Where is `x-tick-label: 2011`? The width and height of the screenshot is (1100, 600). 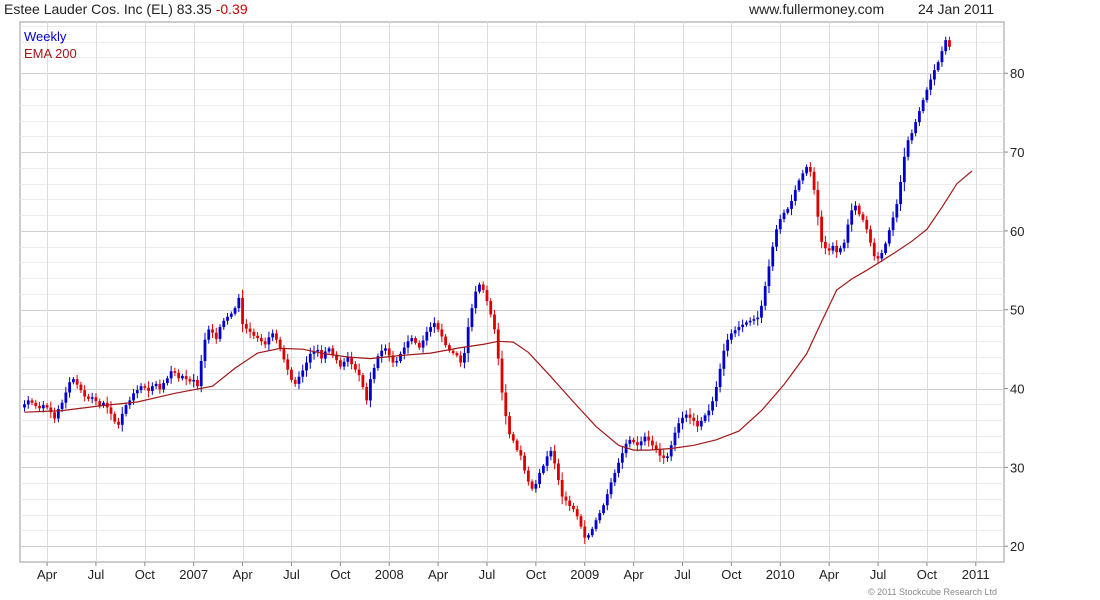
x-tick-label: 2011 is located at coordinates (976, 574).